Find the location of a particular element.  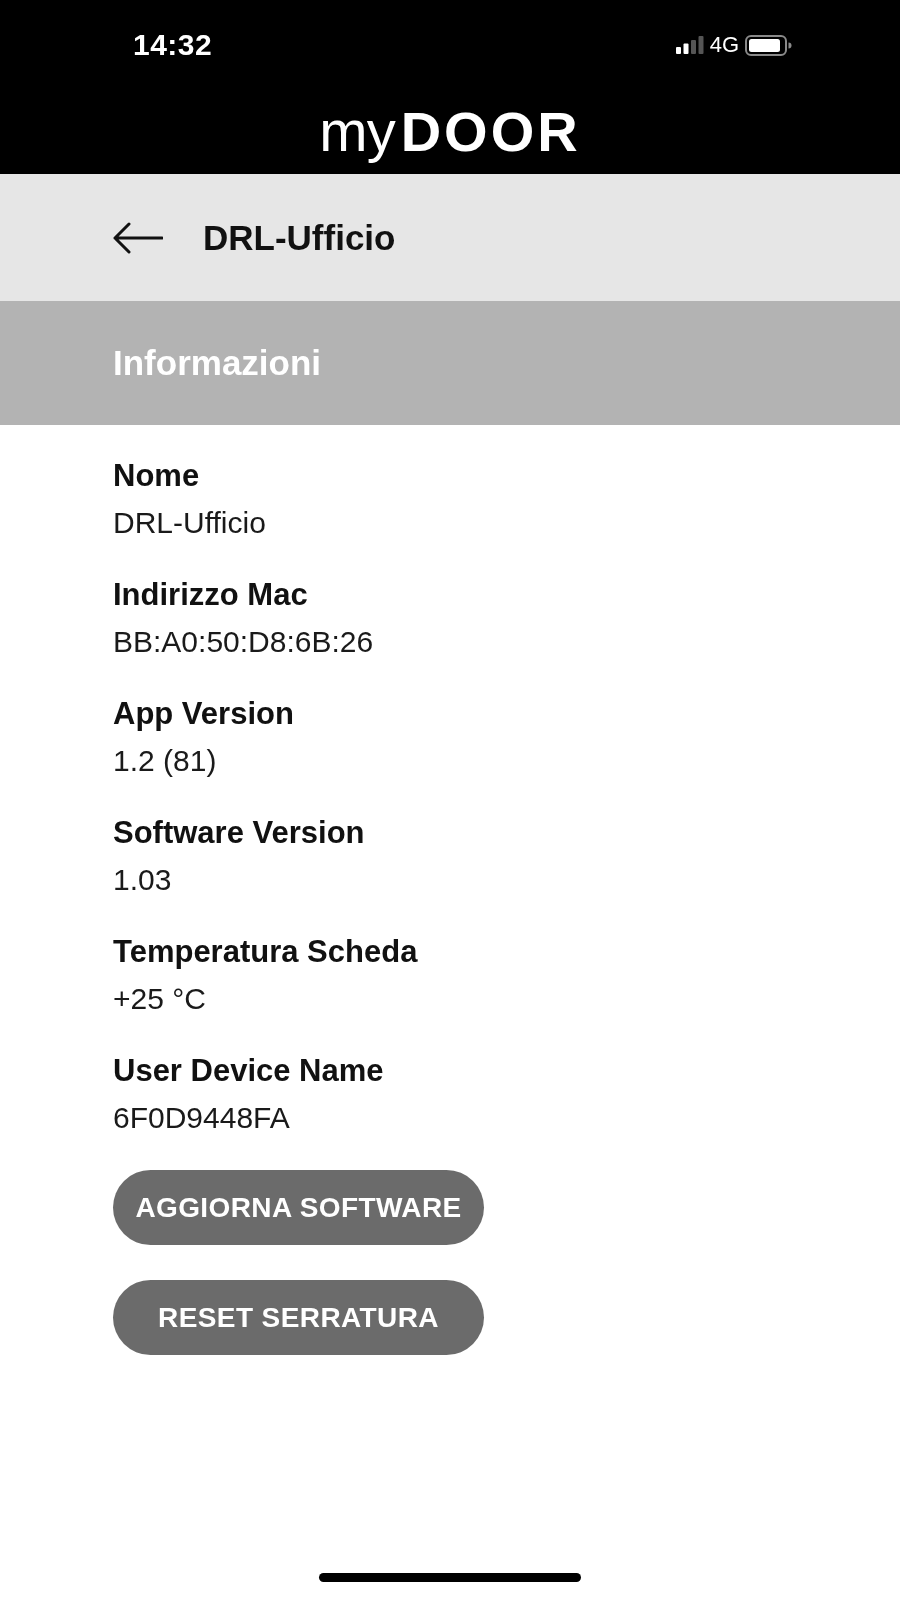

field-value: +25 °C is located at coordinates (159, 999).